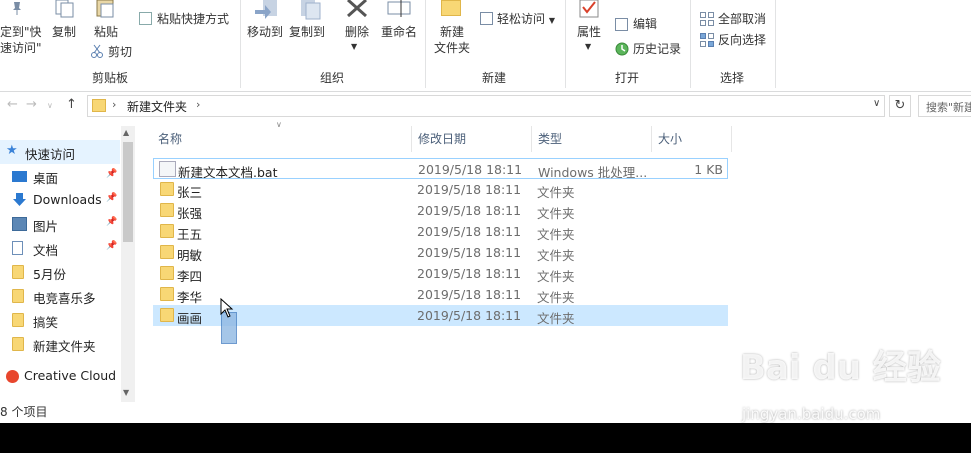 The width and height of the screenshot is (971, 453). What do you see at coordinates (50, 105) in the screenshot?
I see `recent-locations-button: ∨` at bounding box center [50, 105].